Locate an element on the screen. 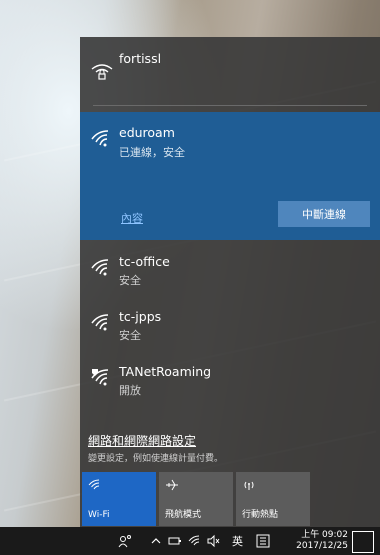 This screenshot has width=380, height=555. network-status: 開放 is located at coordinates (130, 390).